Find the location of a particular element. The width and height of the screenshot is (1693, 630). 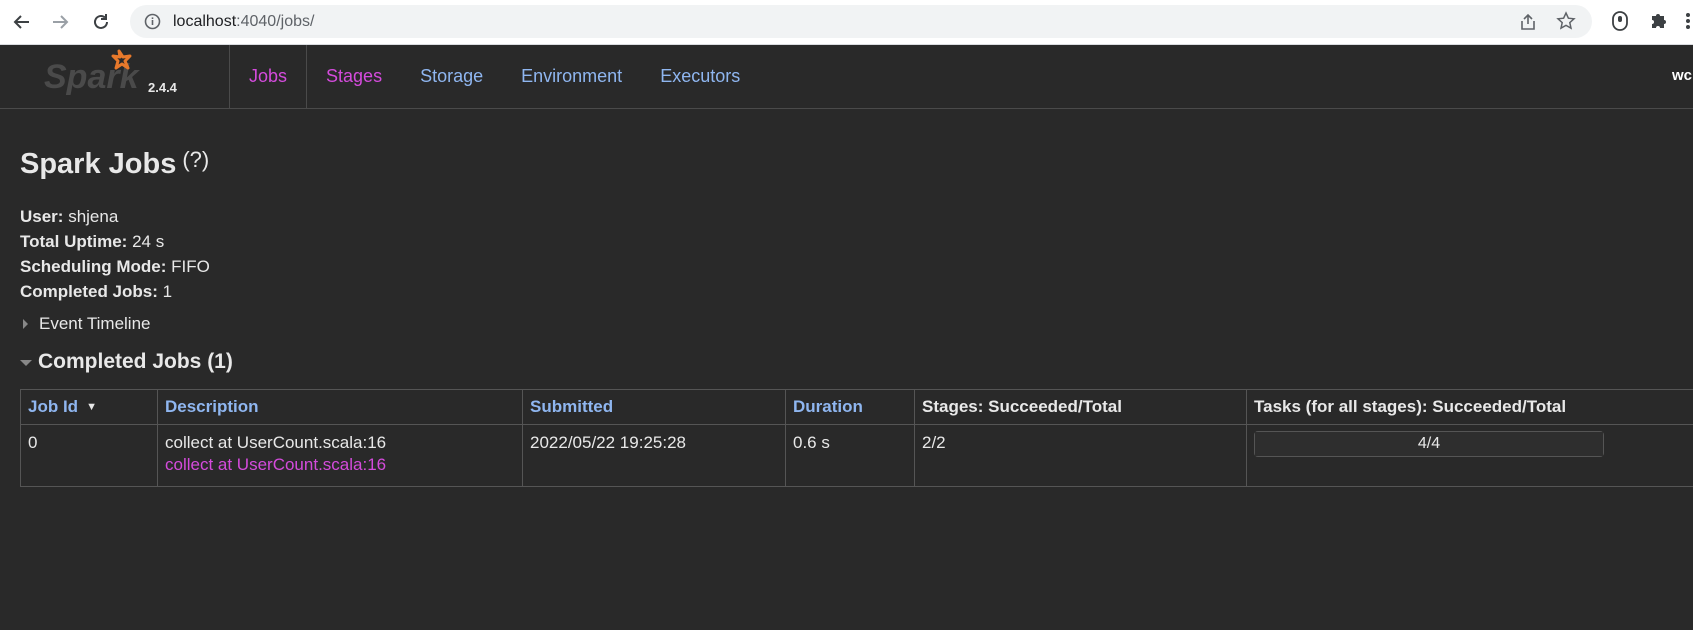

cell-submitted: 2022/05/22 19:25:28 is located at coordinates (654, 455).